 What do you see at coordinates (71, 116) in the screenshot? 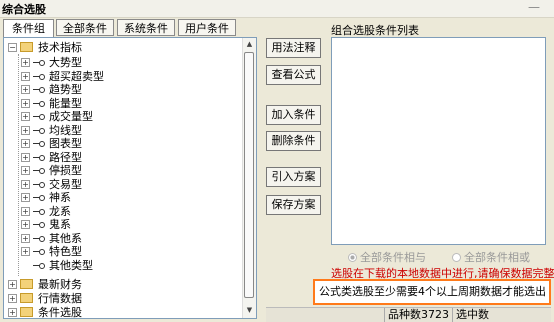
I see `tree-node-label: 成交量型` at bounding box center [71, 116].